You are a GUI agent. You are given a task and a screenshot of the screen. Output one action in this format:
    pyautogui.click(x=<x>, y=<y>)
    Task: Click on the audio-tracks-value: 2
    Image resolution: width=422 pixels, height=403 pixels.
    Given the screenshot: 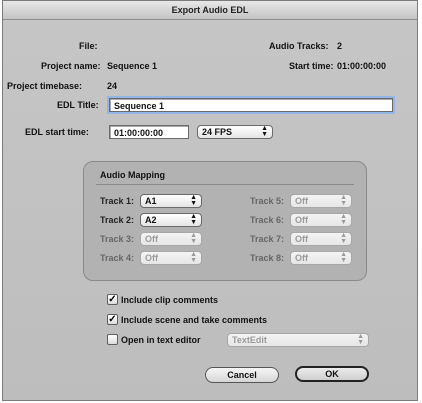 What is the action you would take?
    pyautogui.click(x=340, y=46)
    